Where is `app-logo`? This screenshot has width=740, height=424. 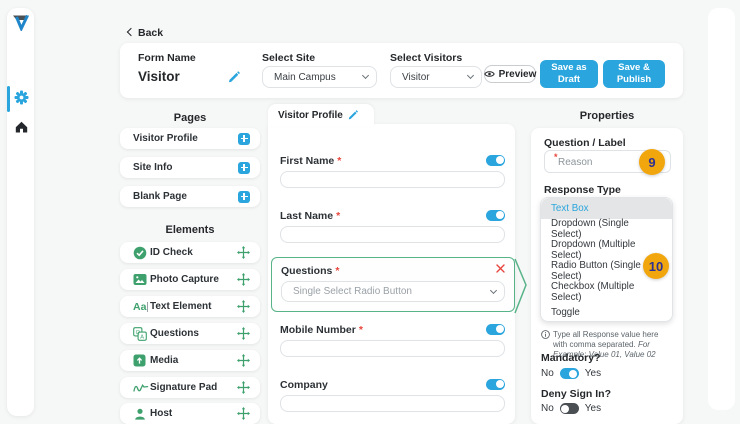 app-logo is located at coordinates (21, 22).